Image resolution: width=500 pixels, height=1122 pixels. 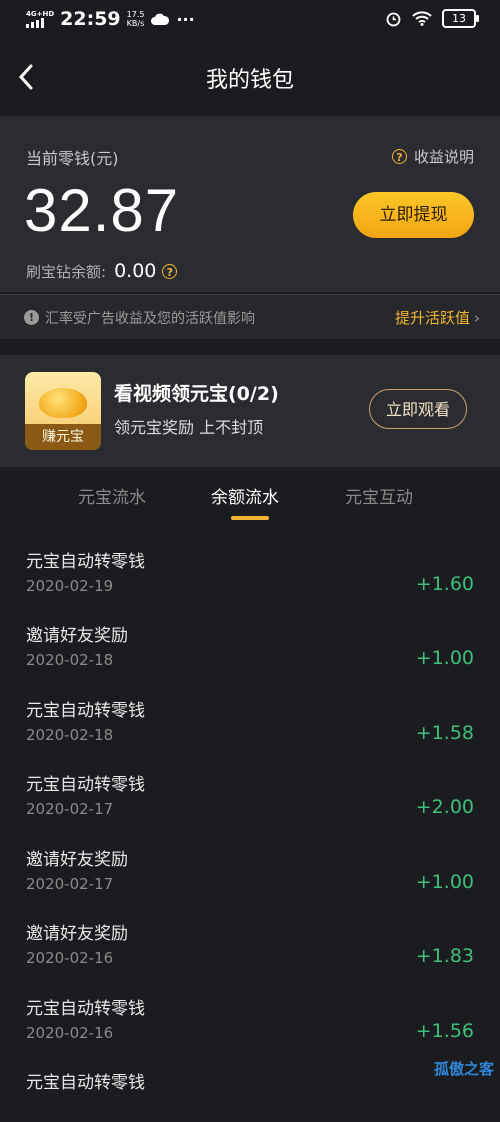 I want to click on signal-icon: 4G+HD, so click(x=40, y=19).